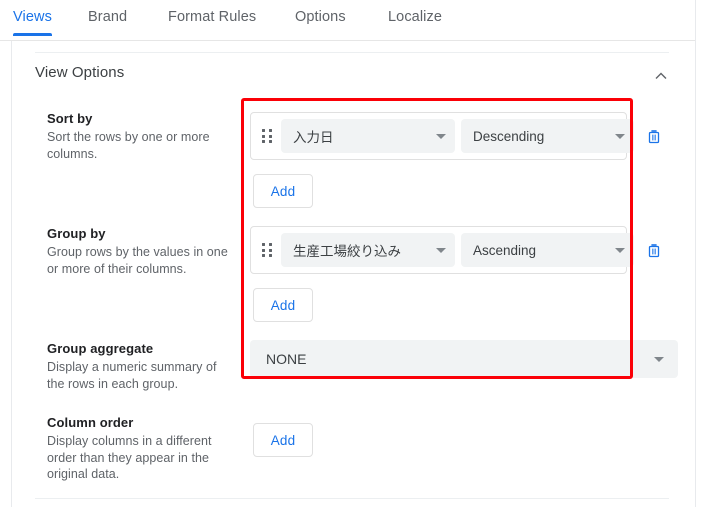 Image resolution: width=713 pixels, height=507 pixels. I want to click on column-order-add-button: Add, so click(283, 440).